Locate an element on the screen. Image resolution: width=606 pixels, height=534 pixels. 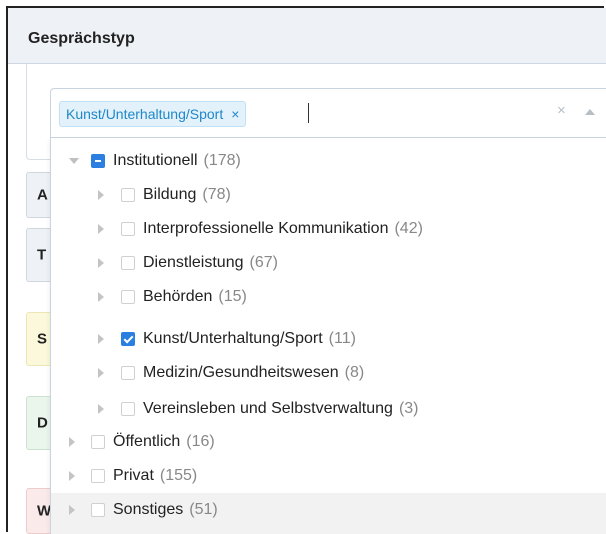
tree-node-bildung: Bildung (78) is located at coordinates (328, 195).